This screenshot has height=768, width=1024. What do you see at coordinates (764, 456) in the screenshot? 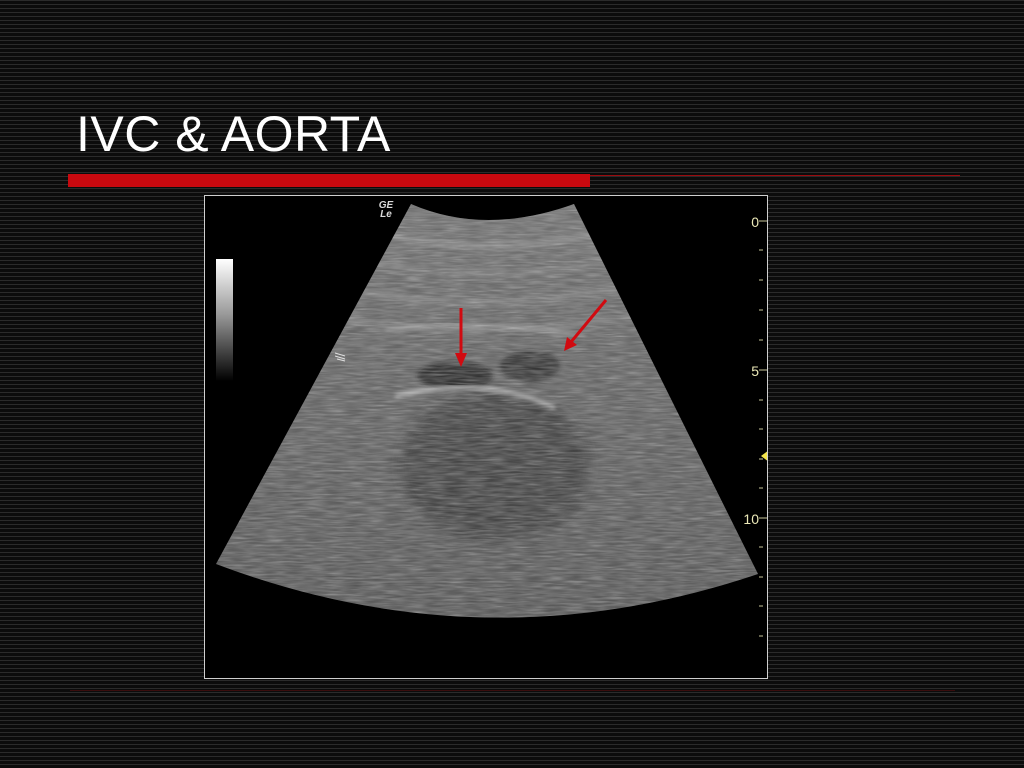
I see `focus-marker` at bounding box center [764, 456].